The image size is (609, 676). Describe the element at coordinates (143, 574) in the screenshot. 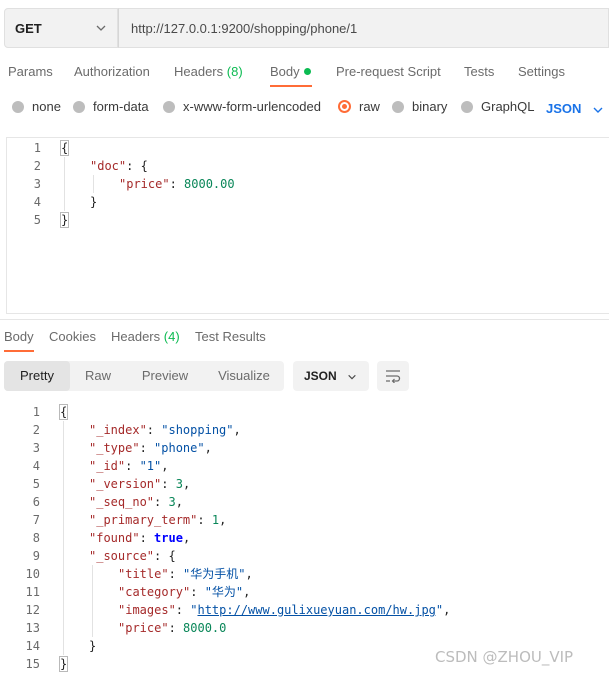

I see `json-key: "title"` at that location.